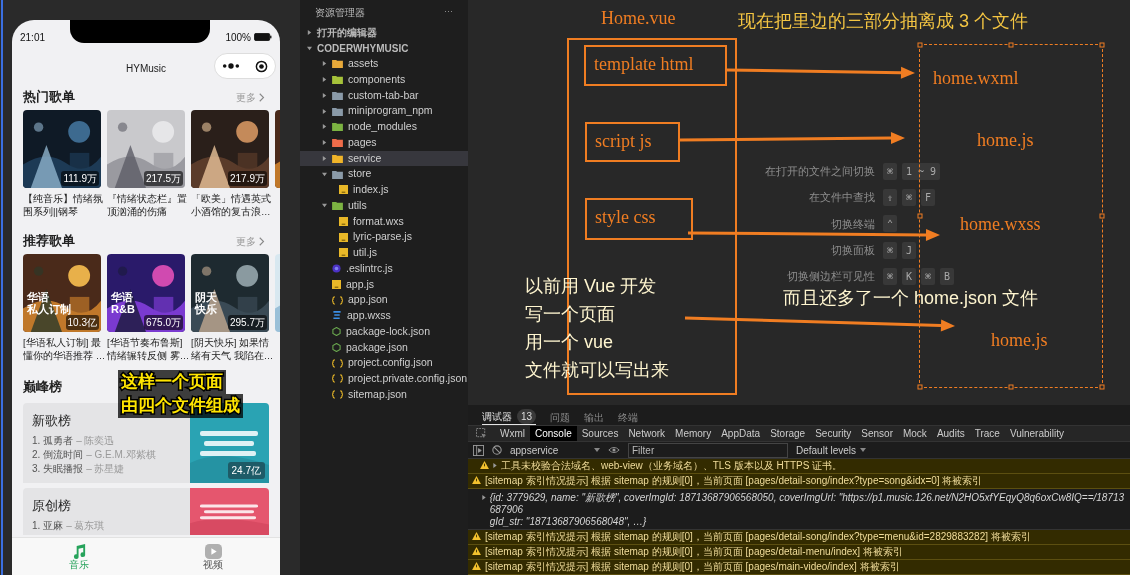 Image resolution: width=1130 pixels, height=575 pixels. What do you see at coordinates (614, 450) in the screenshot?
I see `eye-icon` at bounding box center [614, 450].